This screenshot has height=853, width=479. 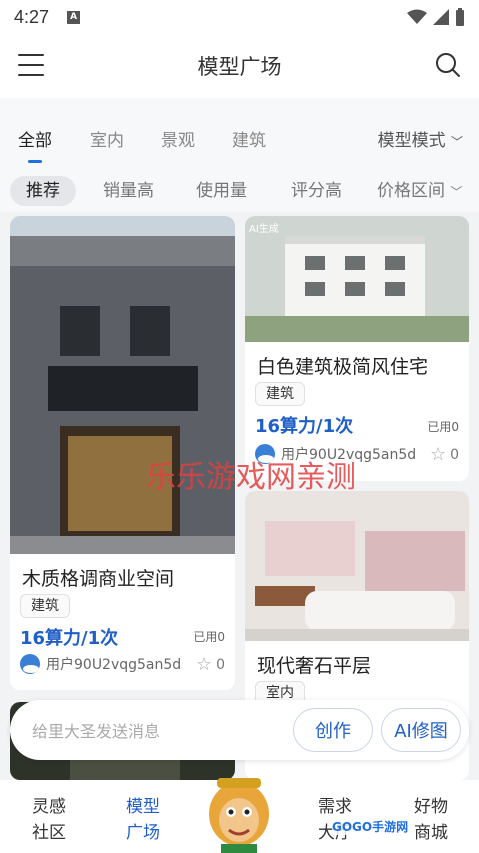 I want to click on author-name: 用户90U2vqg5an5d, so click(x=114, y=665).